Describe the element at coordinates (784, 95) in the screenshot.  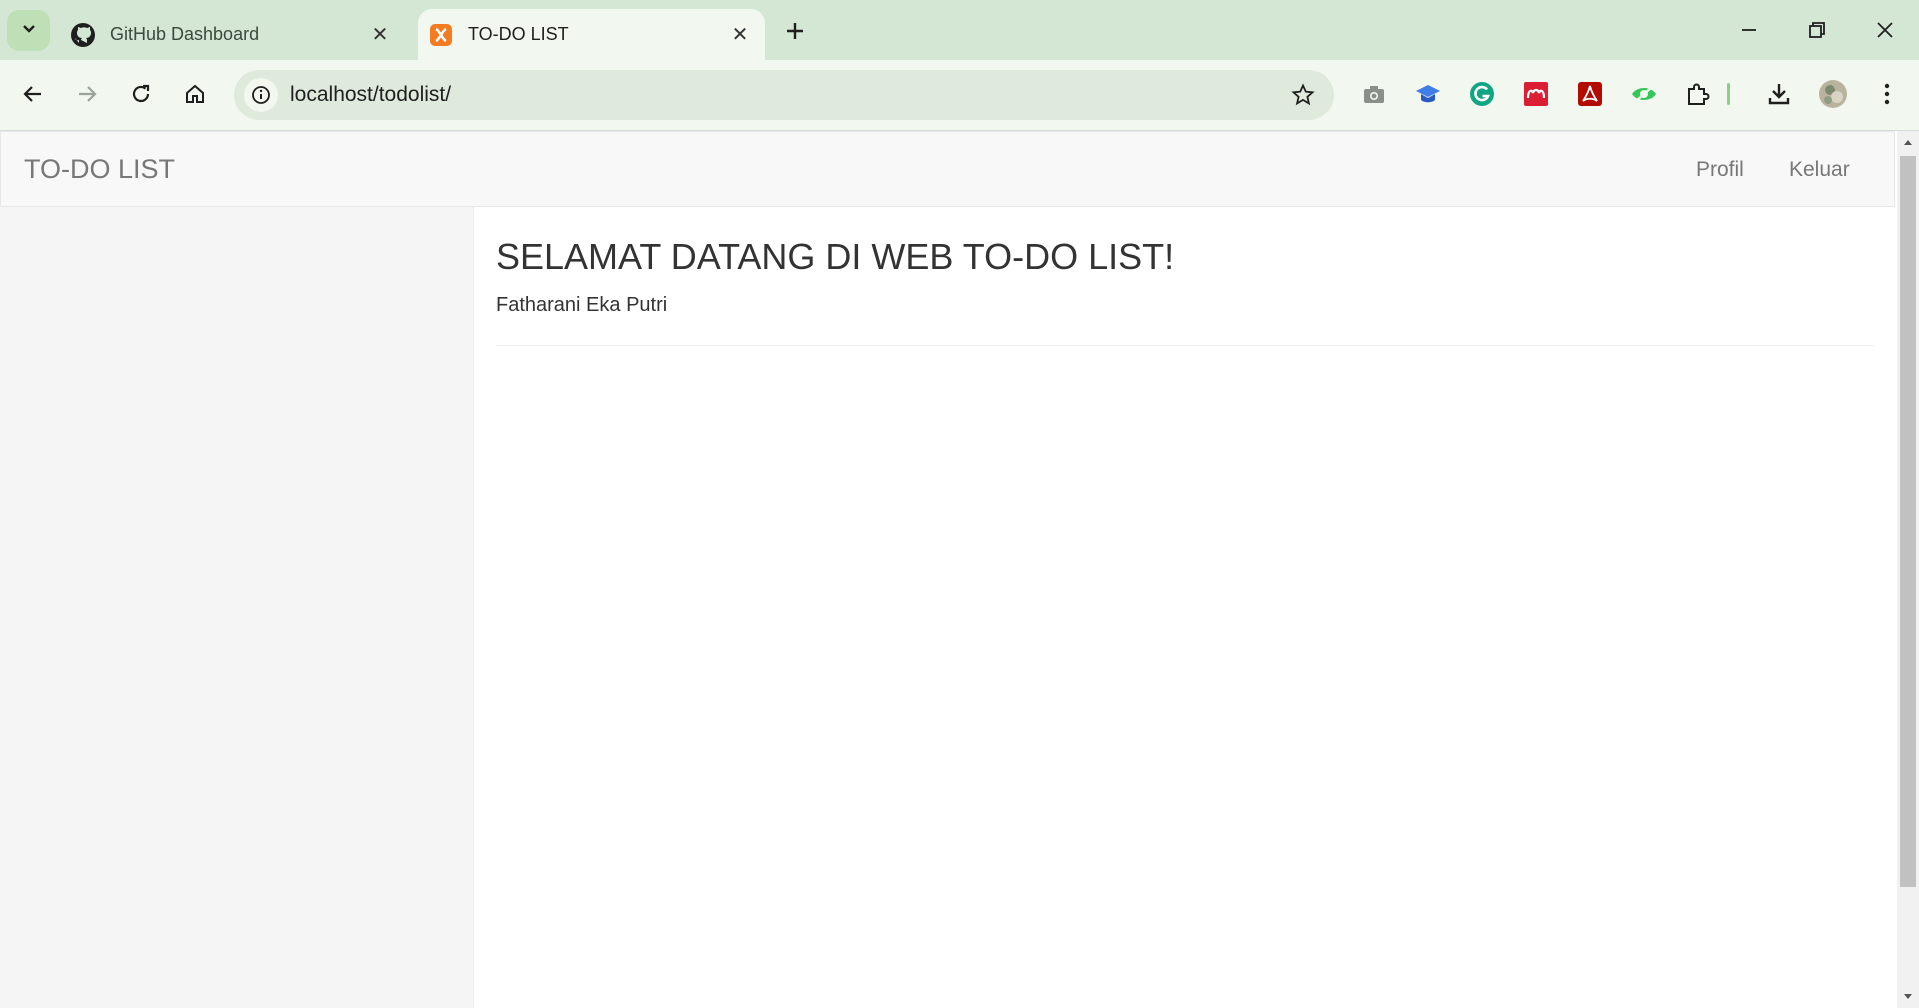
I see `address-bar: localhost/todolist/` at that location.